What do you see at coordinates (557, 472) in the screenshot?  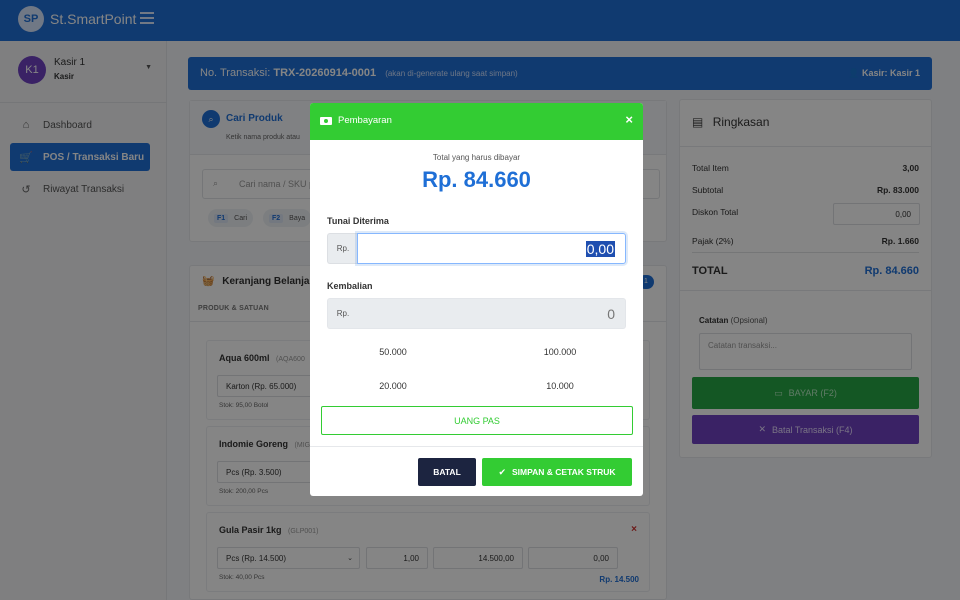 I see `save-print-button: ✔ SIMPAN & CETAK STRUK` at bounding box center [557, 472].